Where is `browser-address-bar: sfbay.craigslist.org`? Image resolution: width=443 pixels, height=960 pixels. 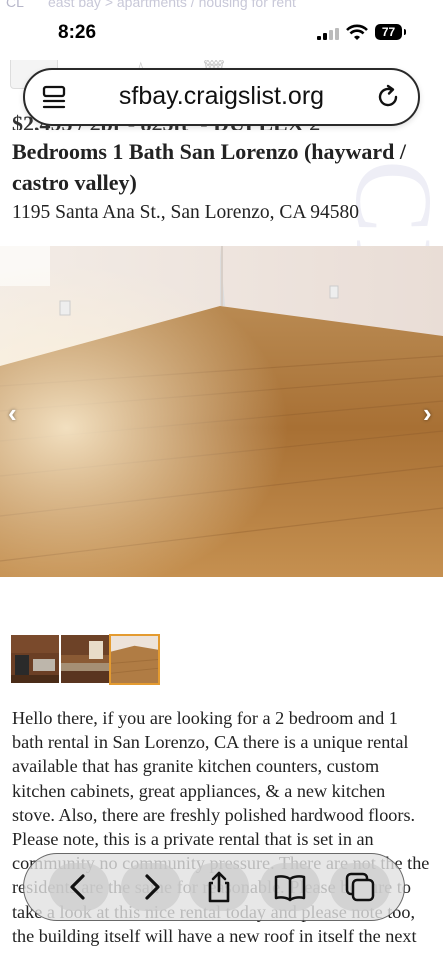 browser-address-bar: sfbay.craigslist.org is located at coordinates (221, 97).